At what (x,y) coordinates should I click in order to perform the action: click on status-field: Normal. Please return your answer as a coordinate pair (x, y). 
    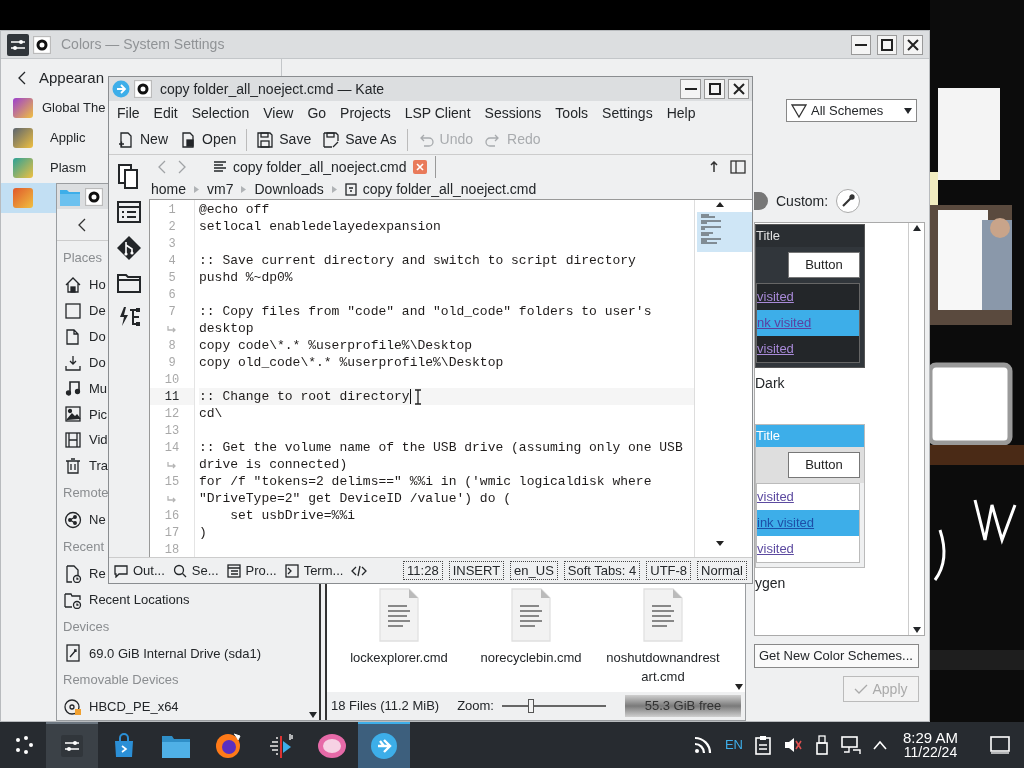
    Looking at the image, I should click on (722, 570).